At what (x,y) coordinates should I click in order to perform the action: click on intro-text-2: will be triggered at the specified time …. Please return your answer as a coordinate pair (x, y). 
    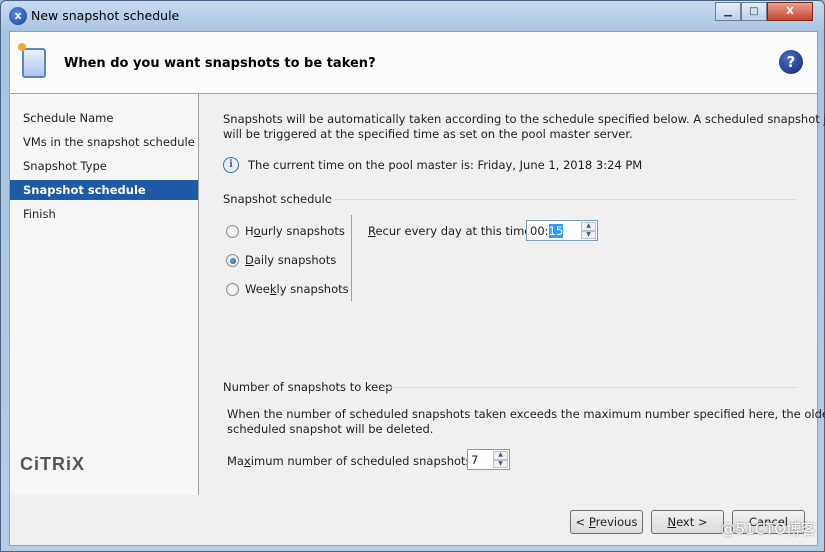
    Looking at the image, I should click on (428, 134).